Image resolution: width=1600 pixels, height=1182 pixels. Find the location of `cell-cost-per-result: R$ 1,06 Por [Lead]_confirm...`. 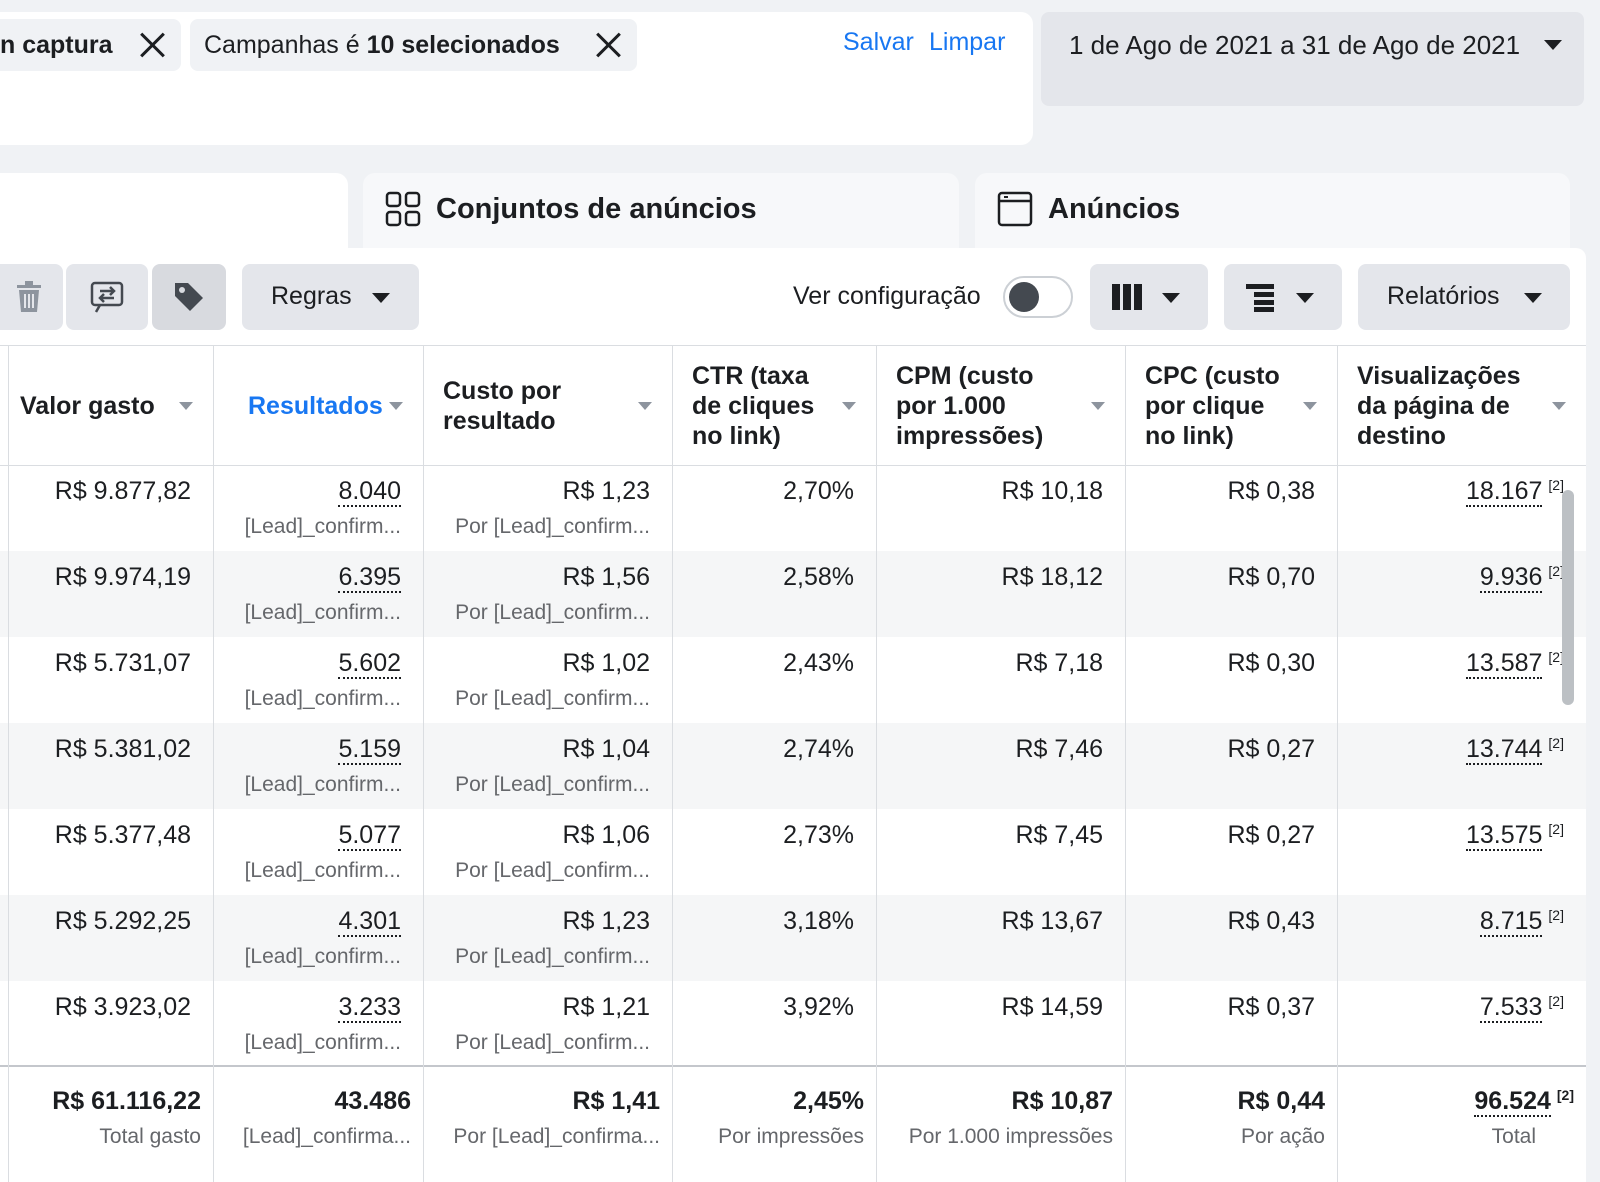

cell-cost-per-result: R$ 1,06 Por [Lead]_confirm... is located at coordinates (547, 852).